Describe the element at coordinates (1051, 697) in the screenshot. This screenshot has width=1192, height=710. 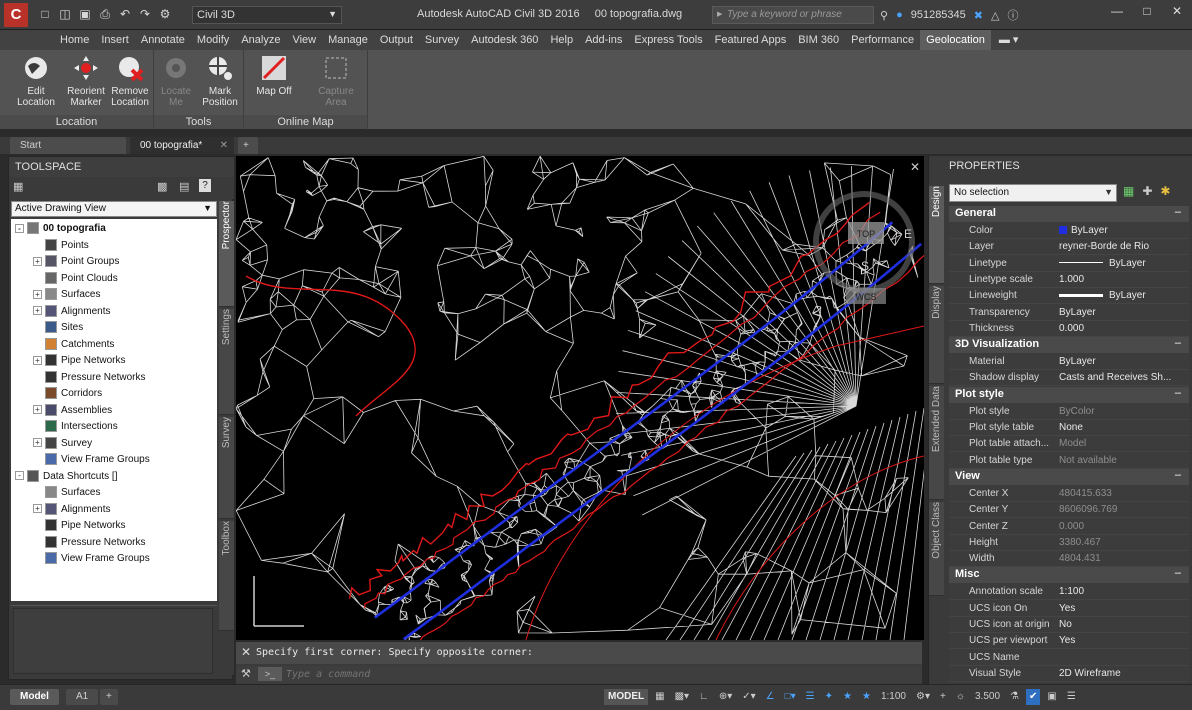
I see `clean-screen-icon: ▣` at that location.